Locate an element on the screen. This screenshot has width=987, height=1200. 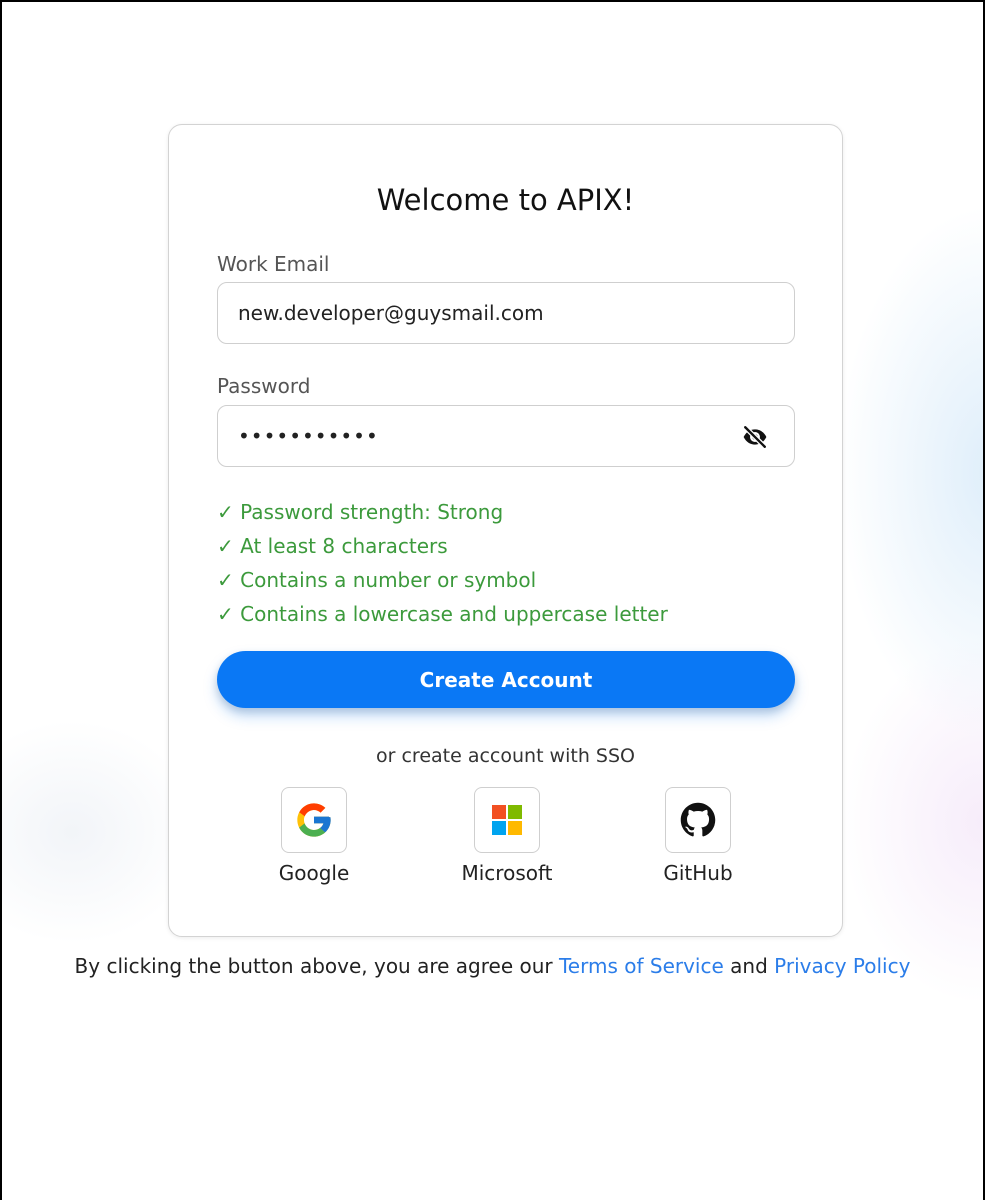
microsoft-button is located at coordinates (507, 820).